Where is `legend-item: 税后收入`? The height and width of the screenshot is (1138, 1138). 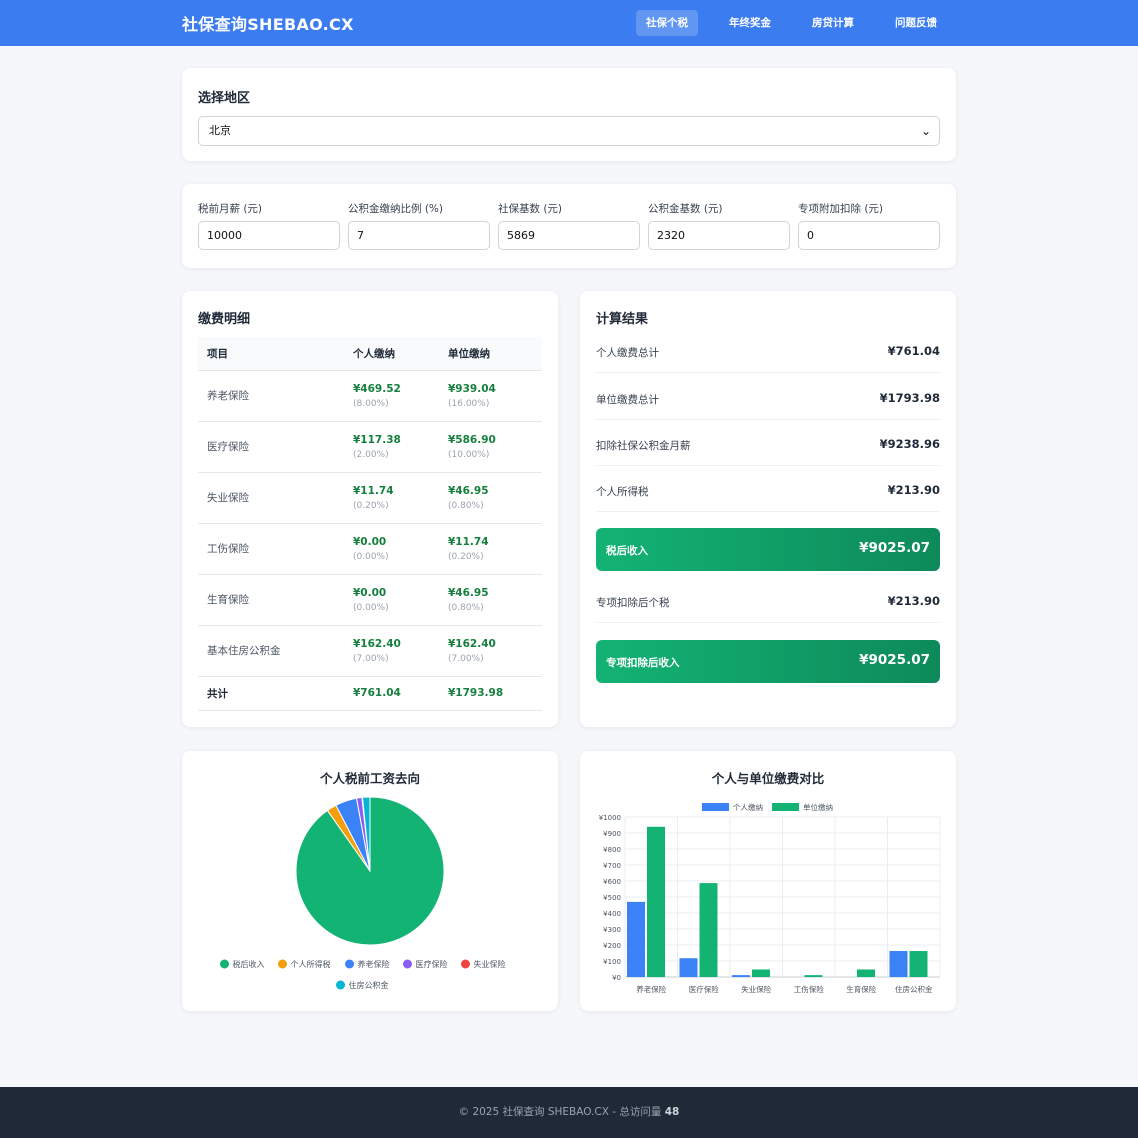
legend-item: 税后收入 is located at coordinates (242, 964).